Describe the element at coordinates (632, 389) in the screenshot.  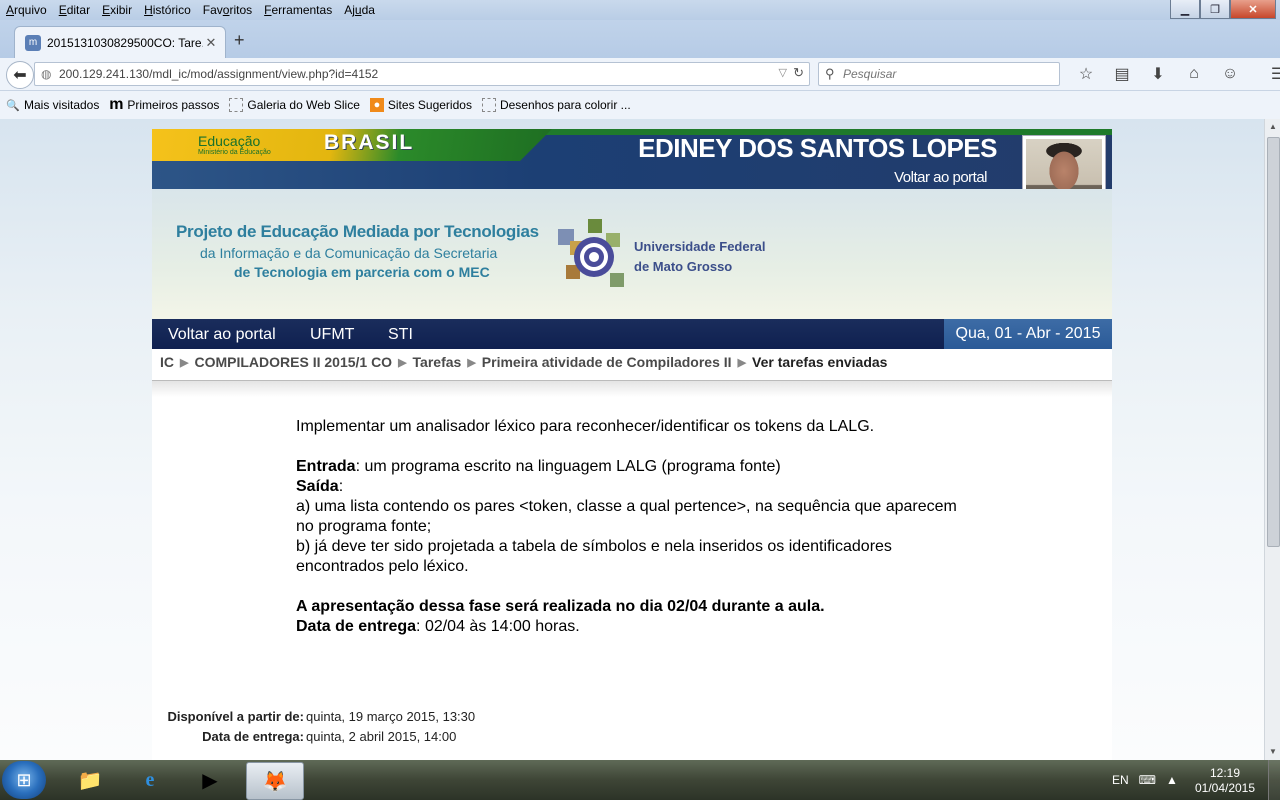
I see `breadcrumb-shadow` at that location.